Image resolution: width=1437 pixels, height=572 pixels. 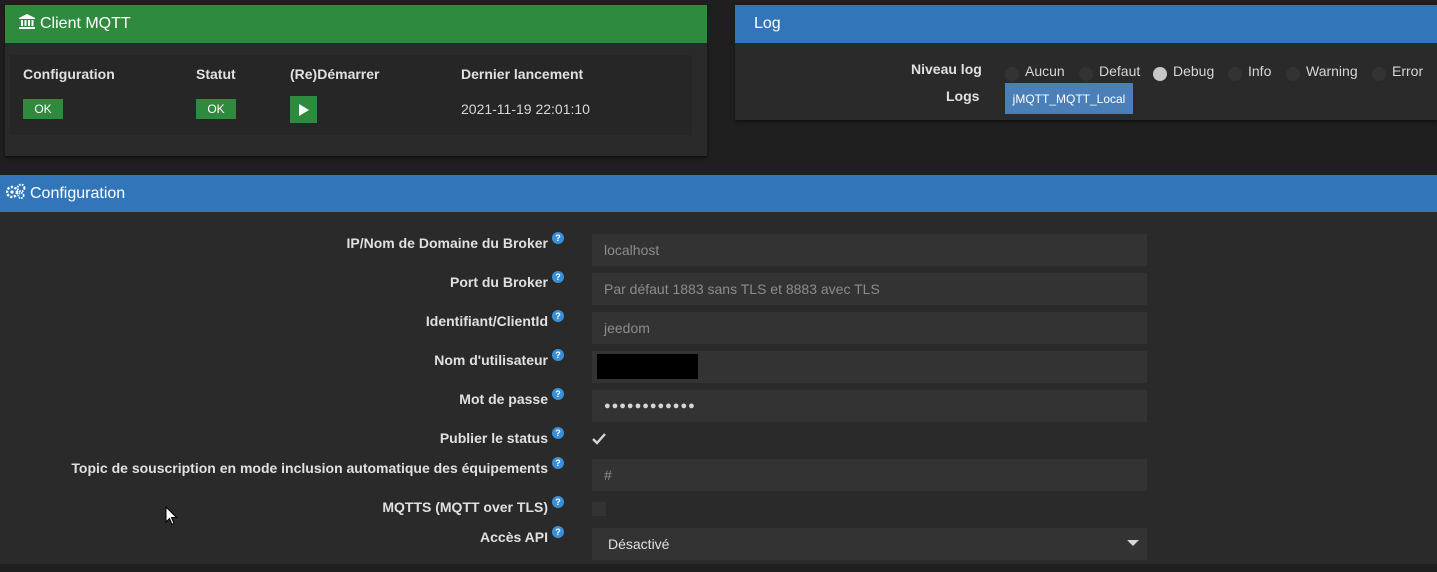 I want to click on check-icon, so click(x=599, y=439).